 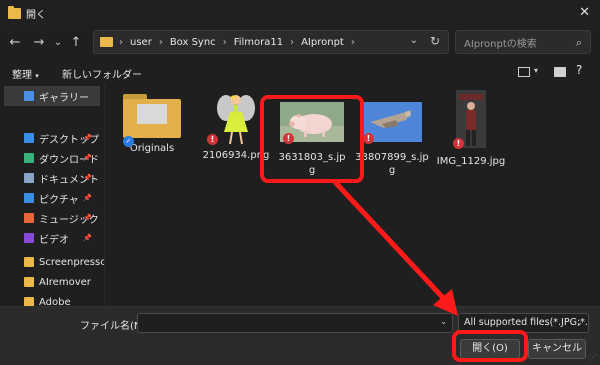 I want to click on annotation-arrow, so click(x=395, y=248).